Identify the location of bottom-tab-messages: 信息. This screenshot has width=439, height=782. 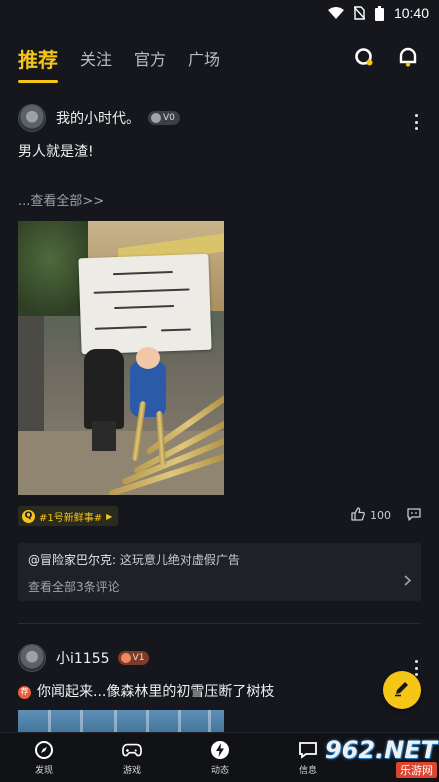
(308, 757).